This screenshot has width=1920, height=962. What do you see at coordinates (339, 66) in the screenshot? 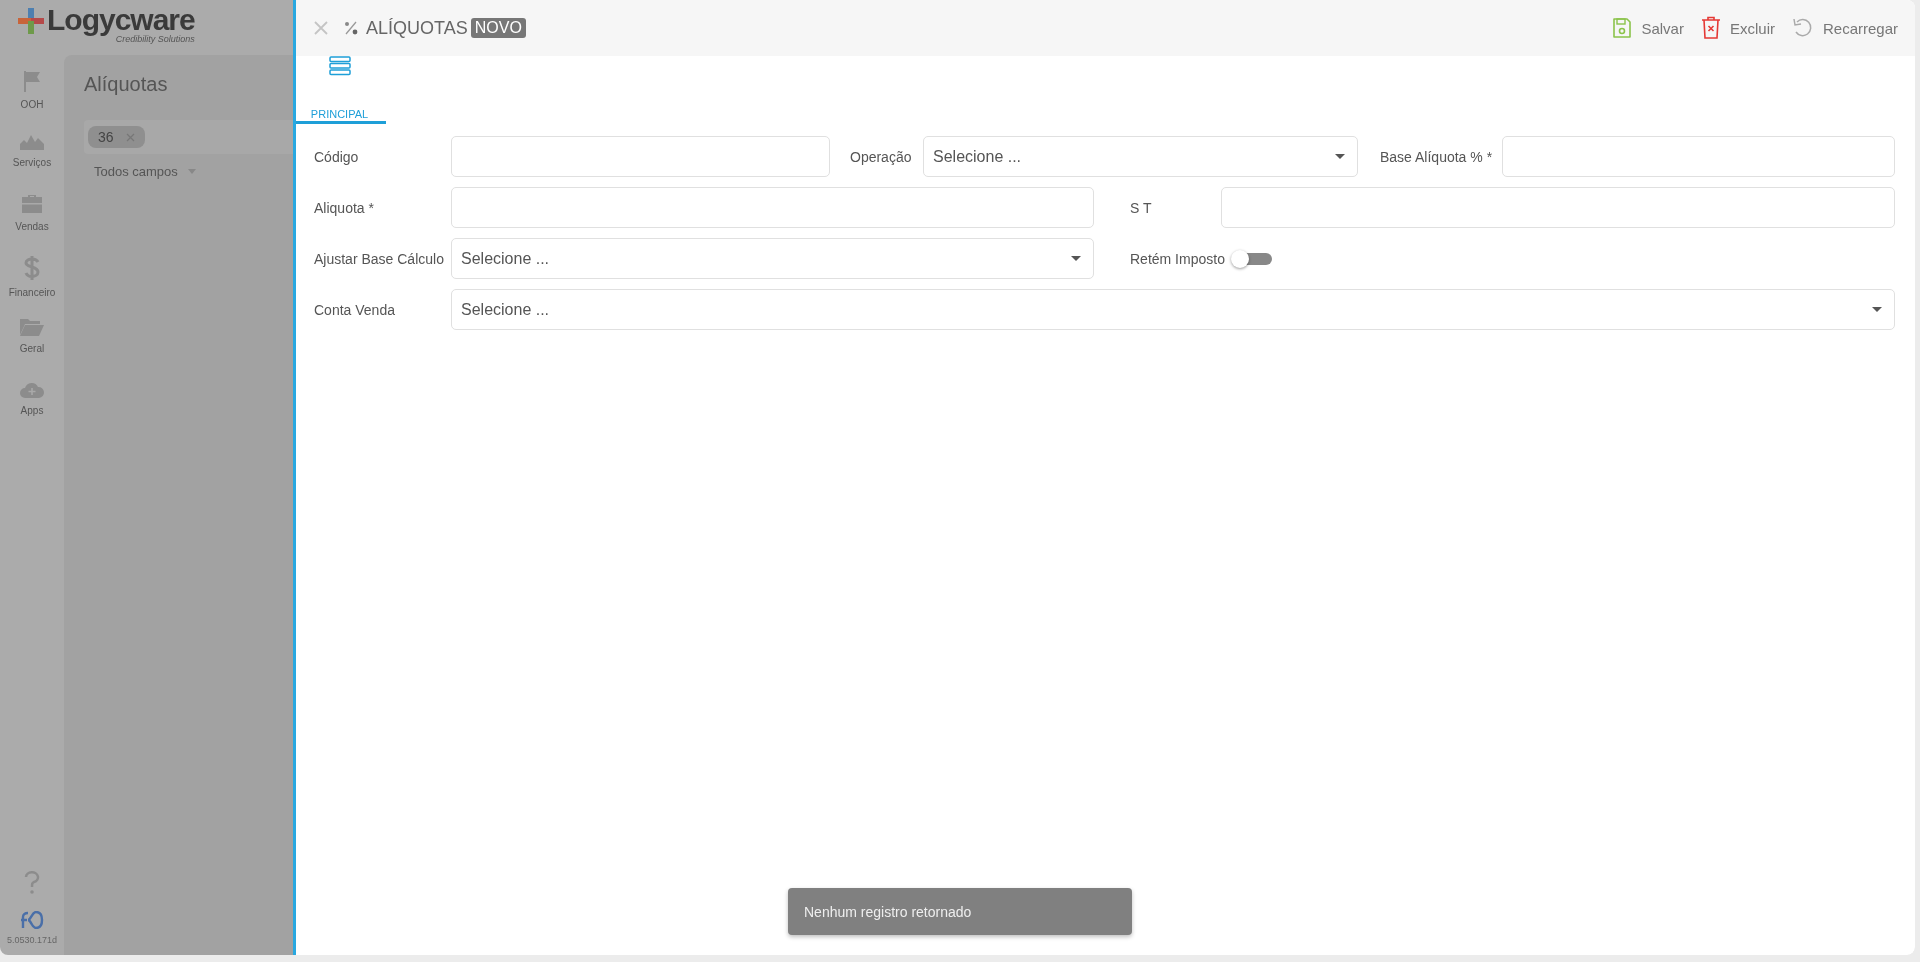
I see `layers-icon` at bounding box center [339, 66].